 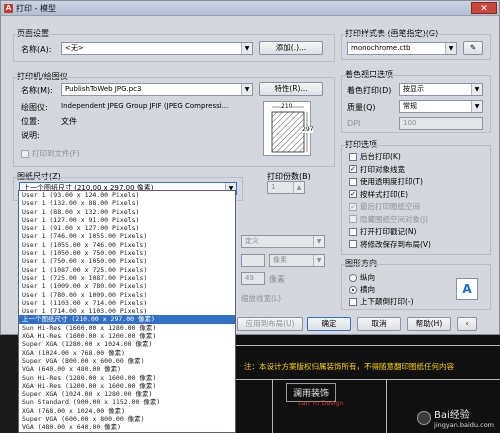 I want to click on paper-size-option: Super XGA (1280.00 x 1024.00 像素), so click(x=127, y=344).